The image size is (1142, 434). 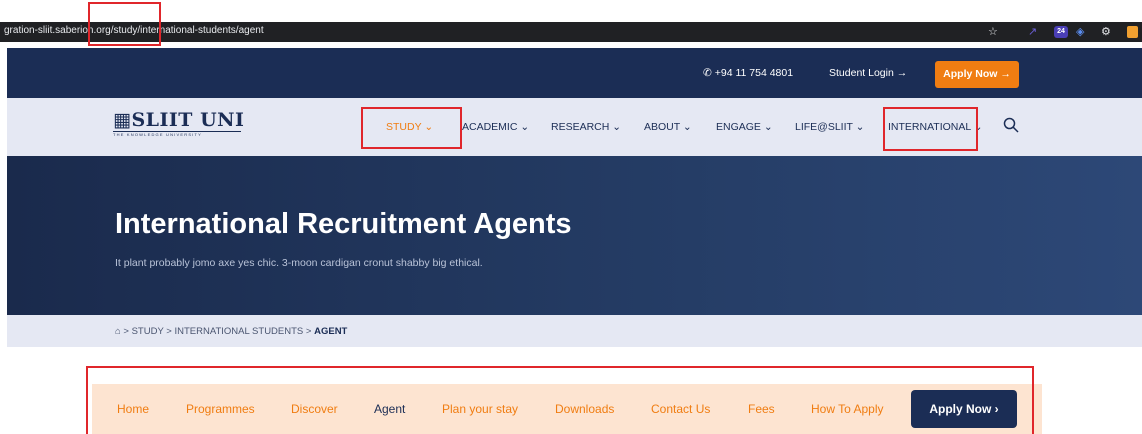 What do you see at coordinates (1061, 32) in the screenshot?
I see `extension-badge-icon: 24` at bounding box center [1061, 32].